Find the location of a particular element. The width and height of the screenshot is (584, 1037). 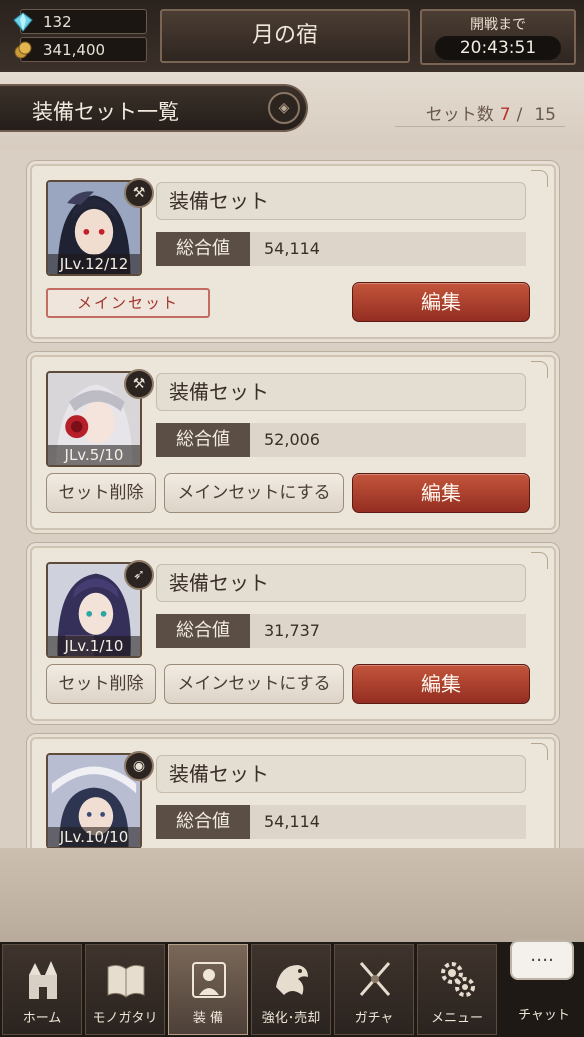

stat-value: 52,006 is located at coordinates (292, 439).